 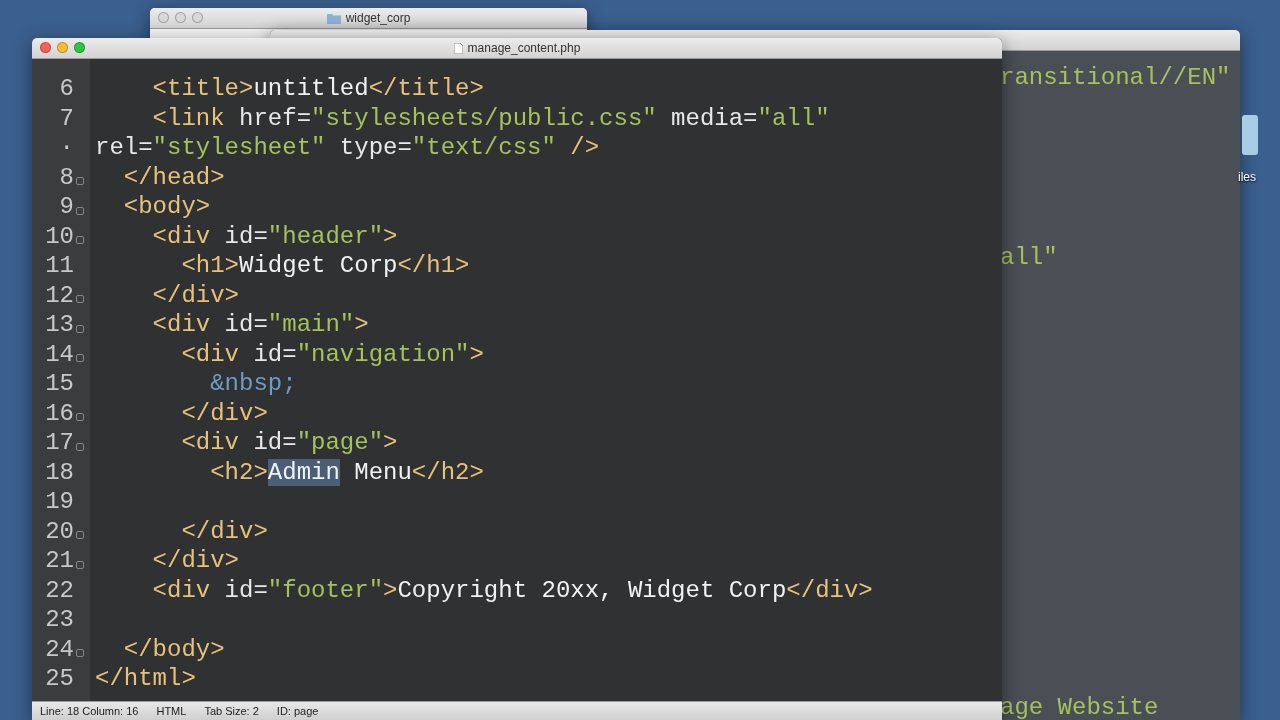 What do you see at coordinates (59, 679) in the screenshot?
I see `line-number: 25` at bounding box center [59, 679].